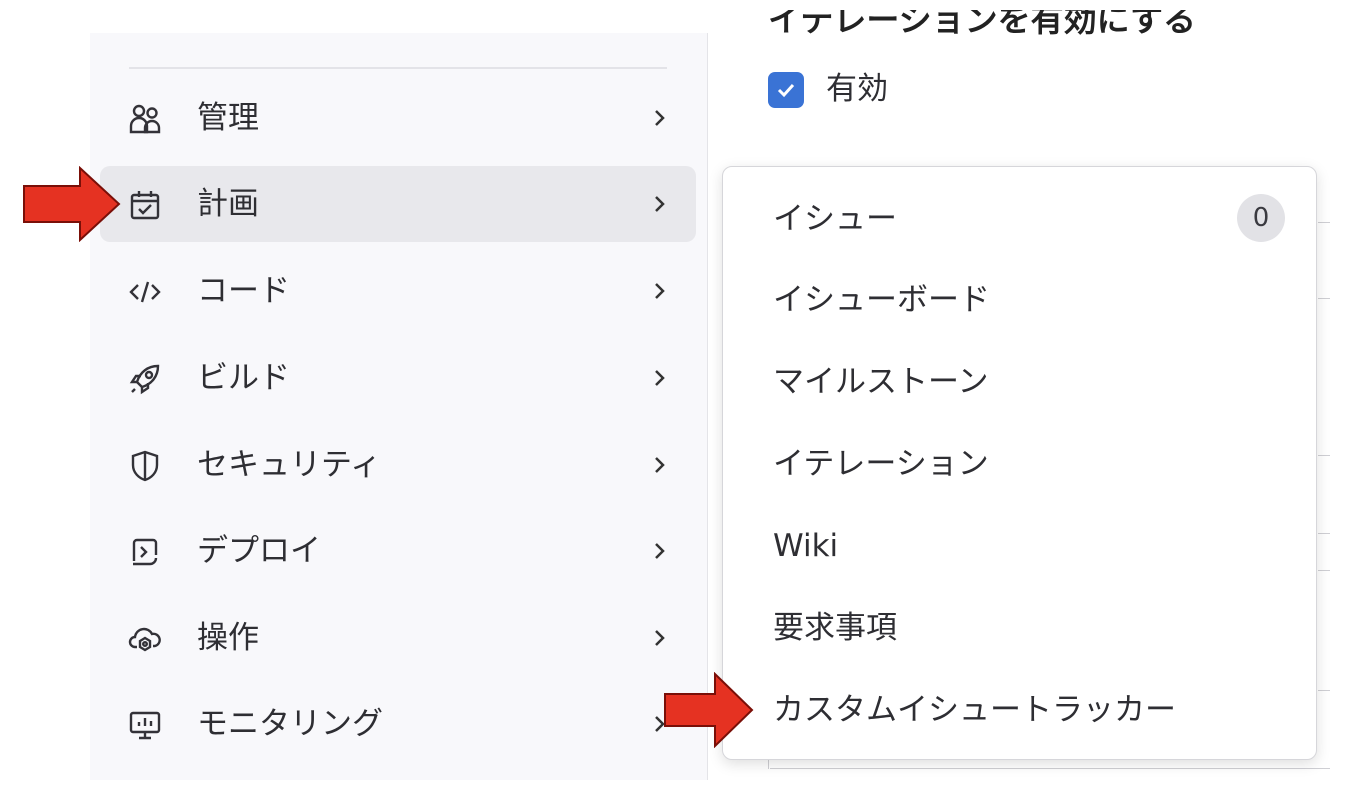 This screenshot has width=1370, height=800. What do you see at coordinates (982, 24) in the screenshot?
I see `section-heading: イテレーションを有効にする` at bounding box center [982, 24].